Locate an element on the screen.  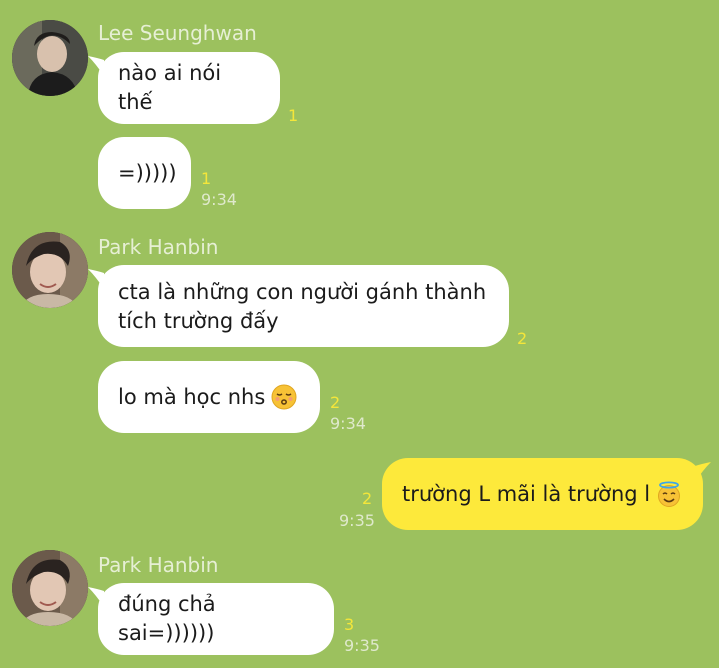
kissing-face-emoji is located at coordinates (284, 397).